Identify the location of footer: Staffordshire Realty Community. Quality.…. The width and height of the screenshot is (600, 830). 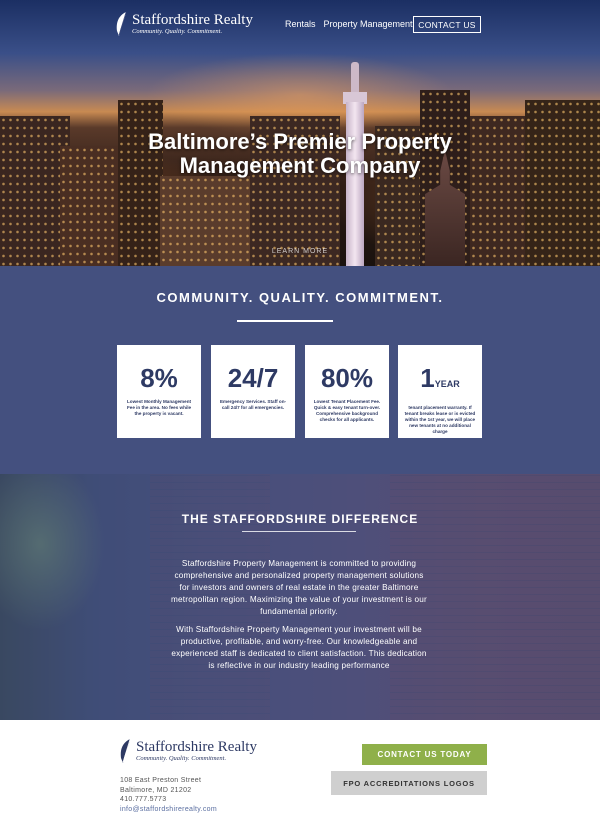
(300, 775).